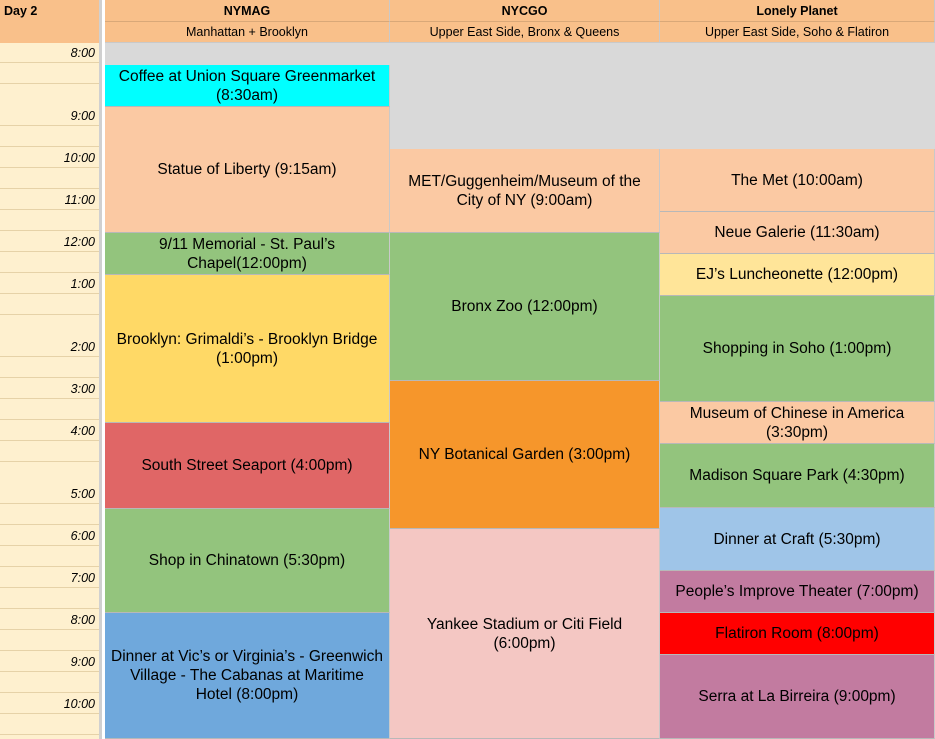  Describe the element at coordinates (80, 200) in the screenshot. I see `time-label: 11:00` at that location.